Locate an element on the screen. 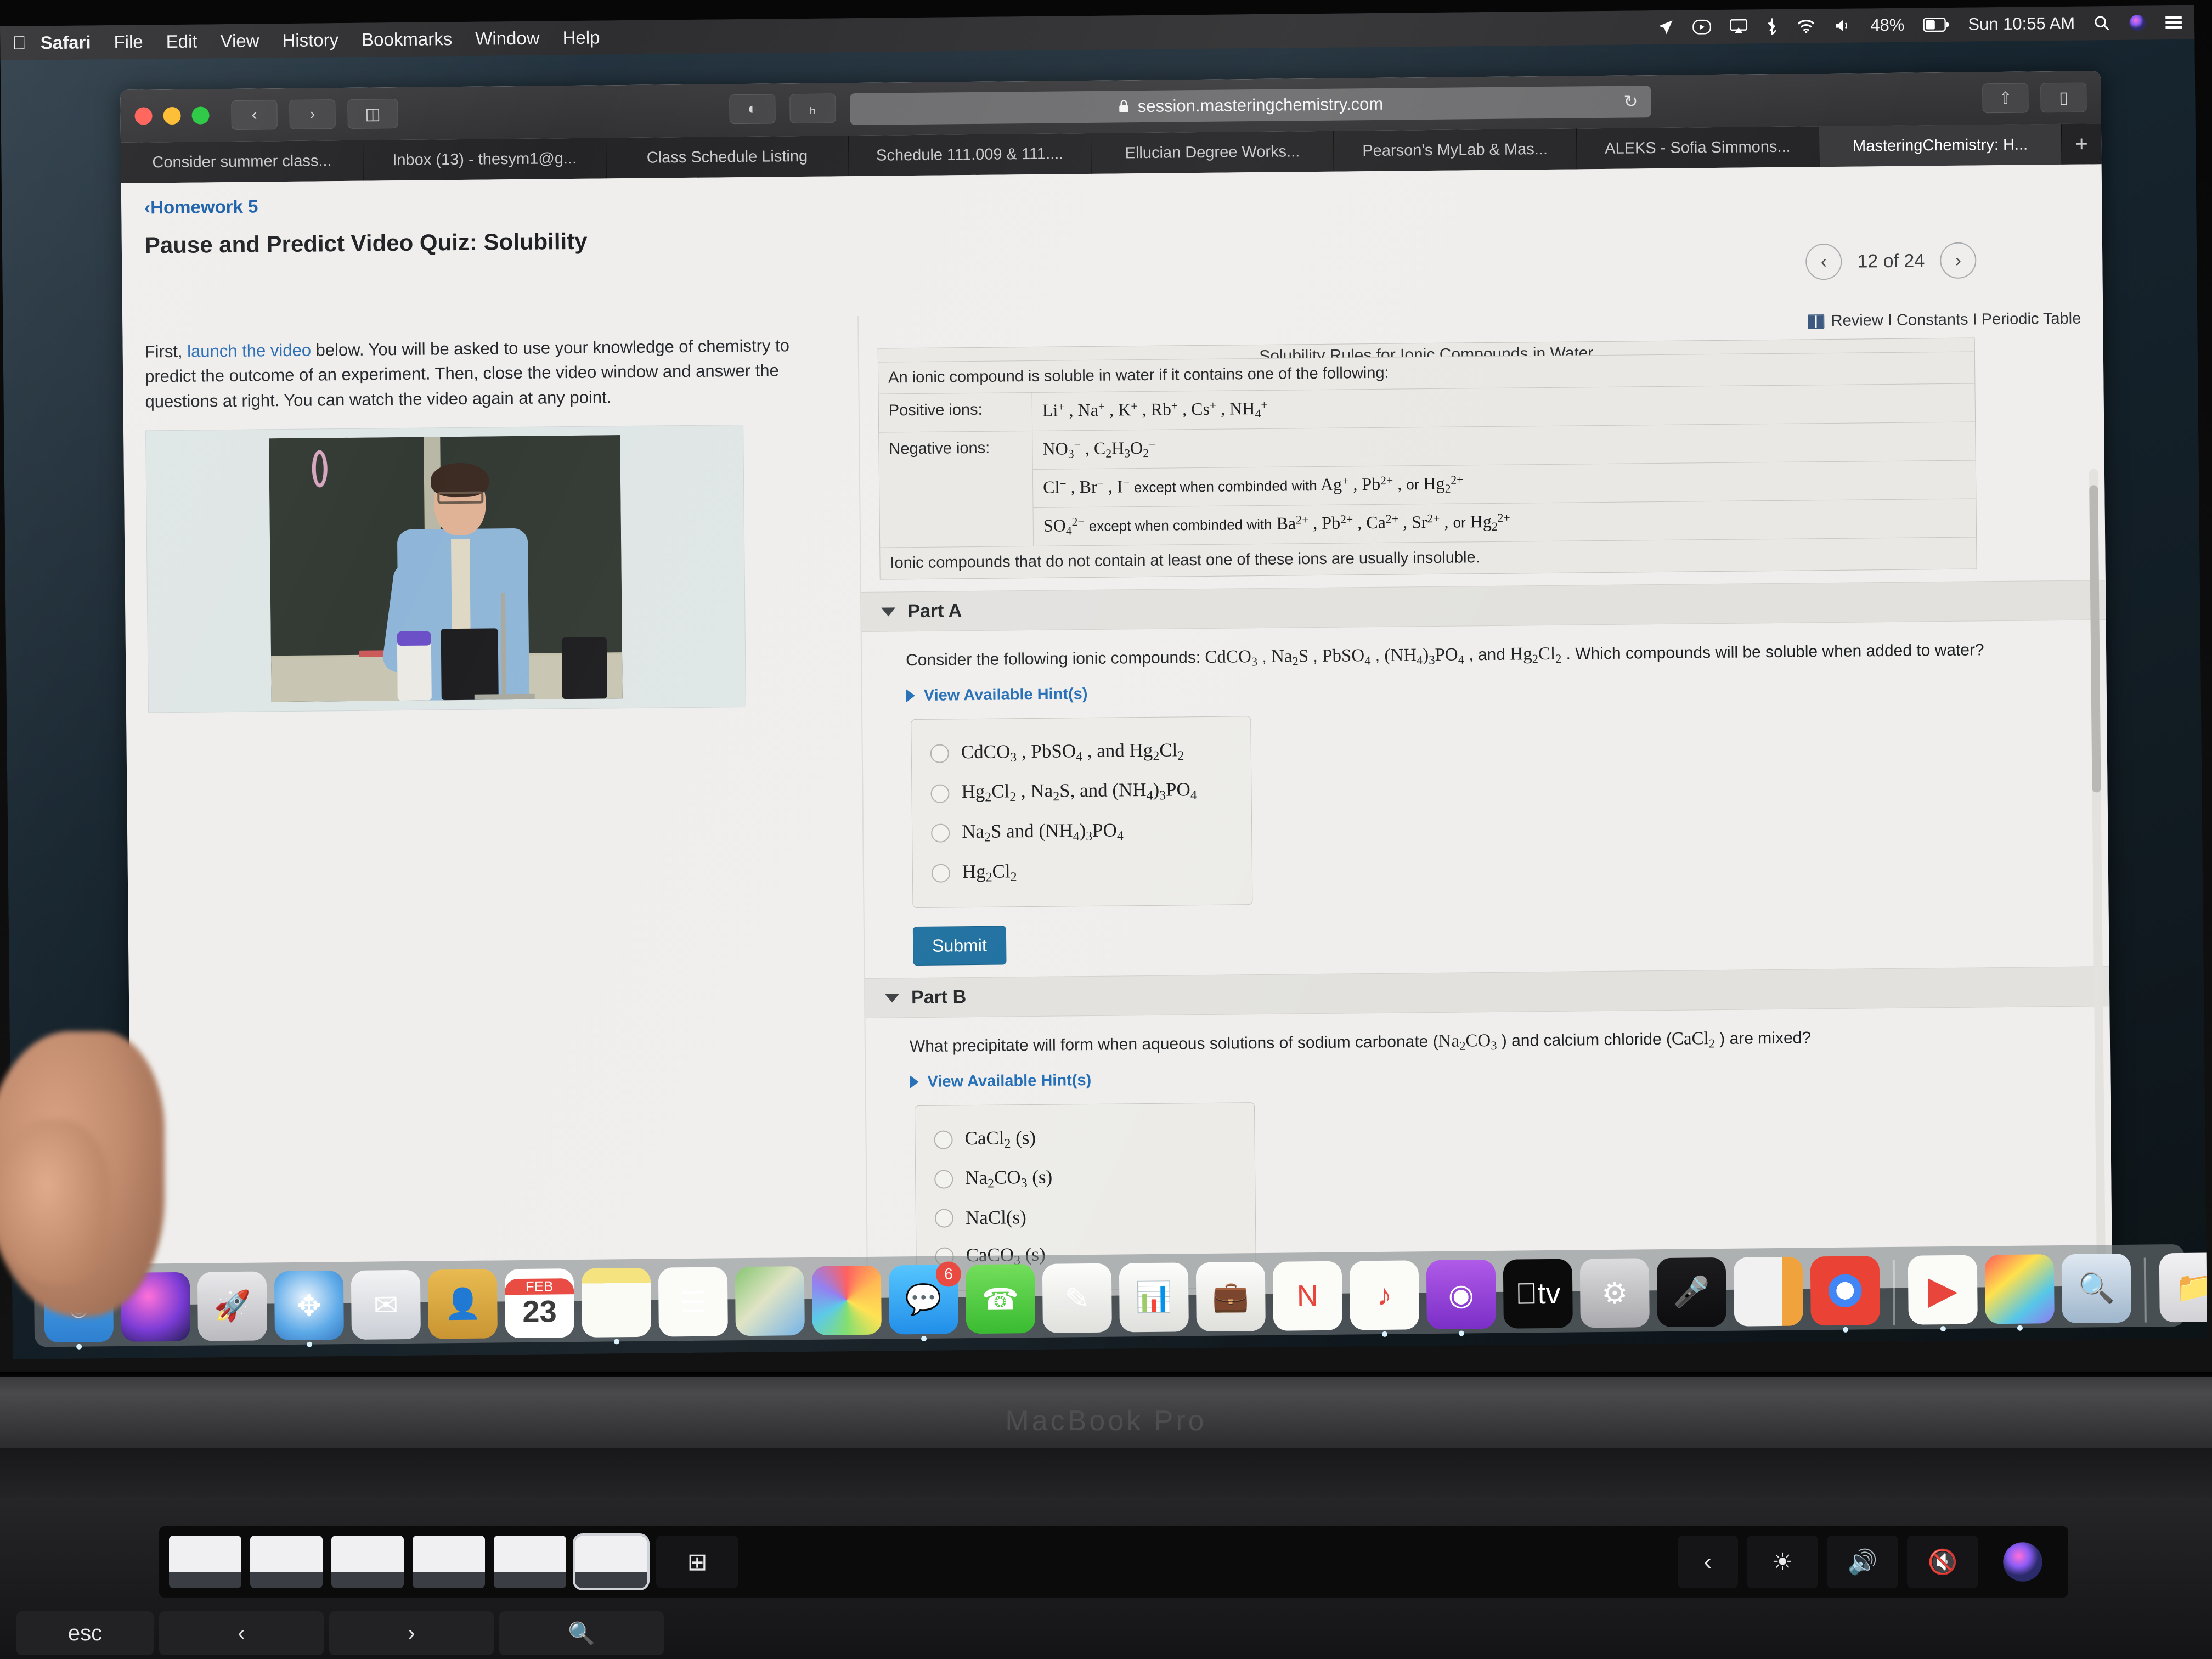  close-window-button is located at coordinates (143, 116).